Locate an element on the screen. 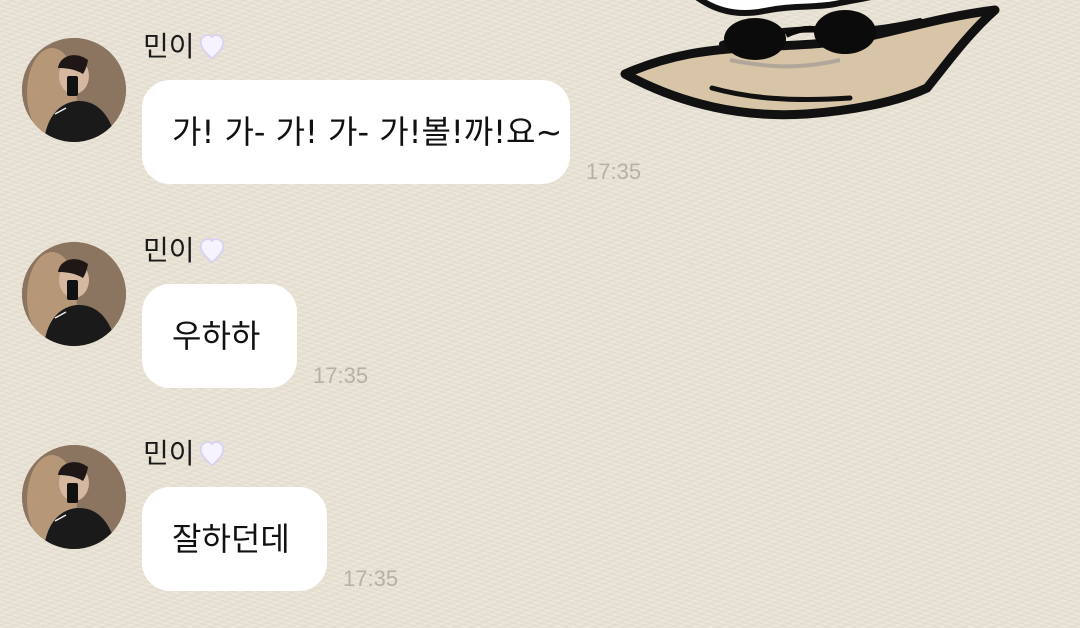 This screenshot has height=628, width=1080. message-bubble: 가! 가- 가! 가- 가!볼!까!요~ is located at coordinates (356, 132).